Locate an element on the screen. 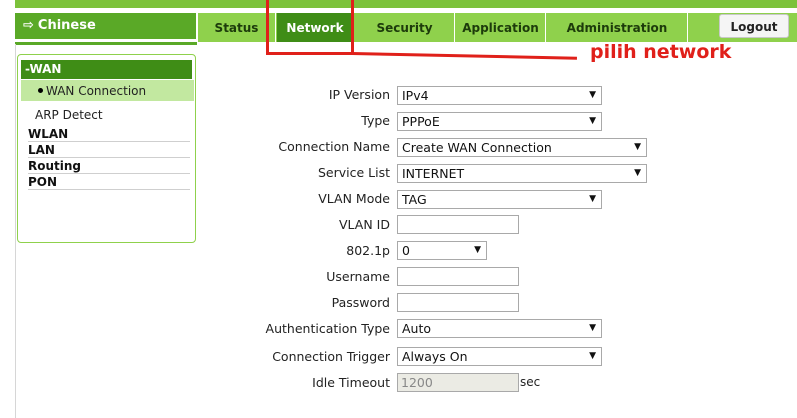 Image resolution: width=797 pixels, height=418 pixels. password-input is located at coordinates (458, 302).